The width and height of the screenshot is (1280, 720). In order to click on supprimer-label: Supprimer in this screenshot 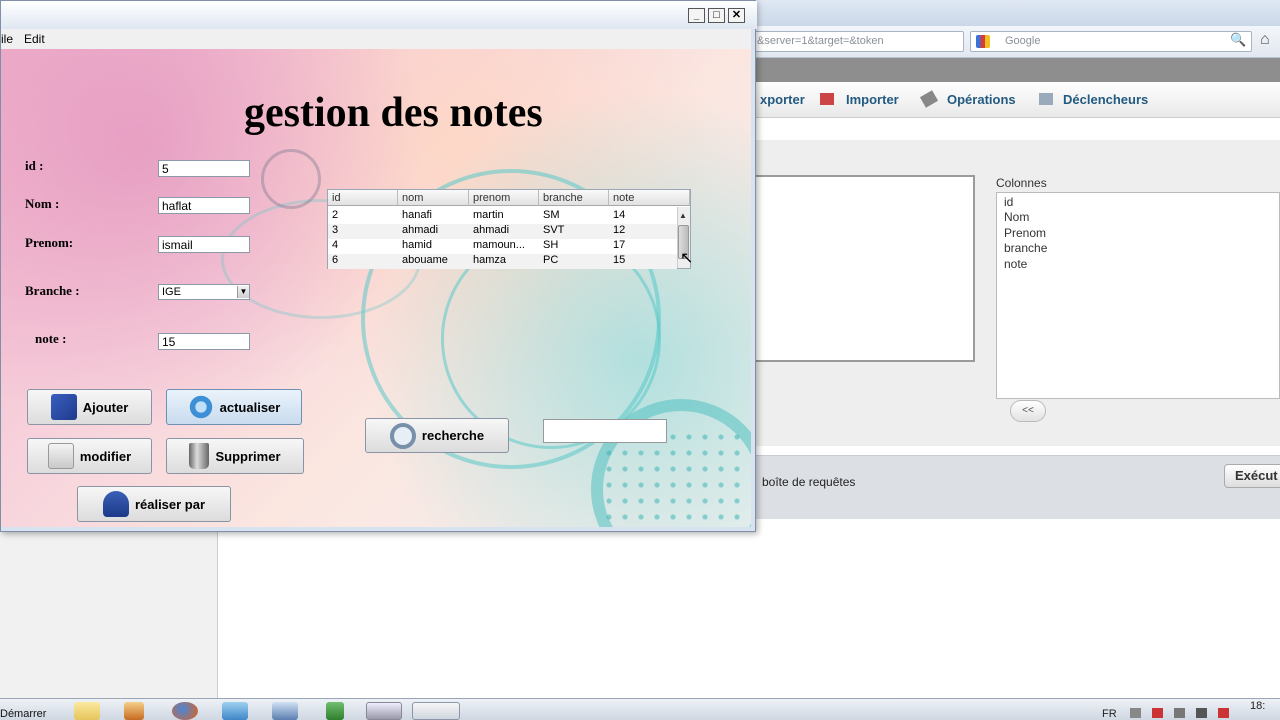, I will do `click(248, 456)`.